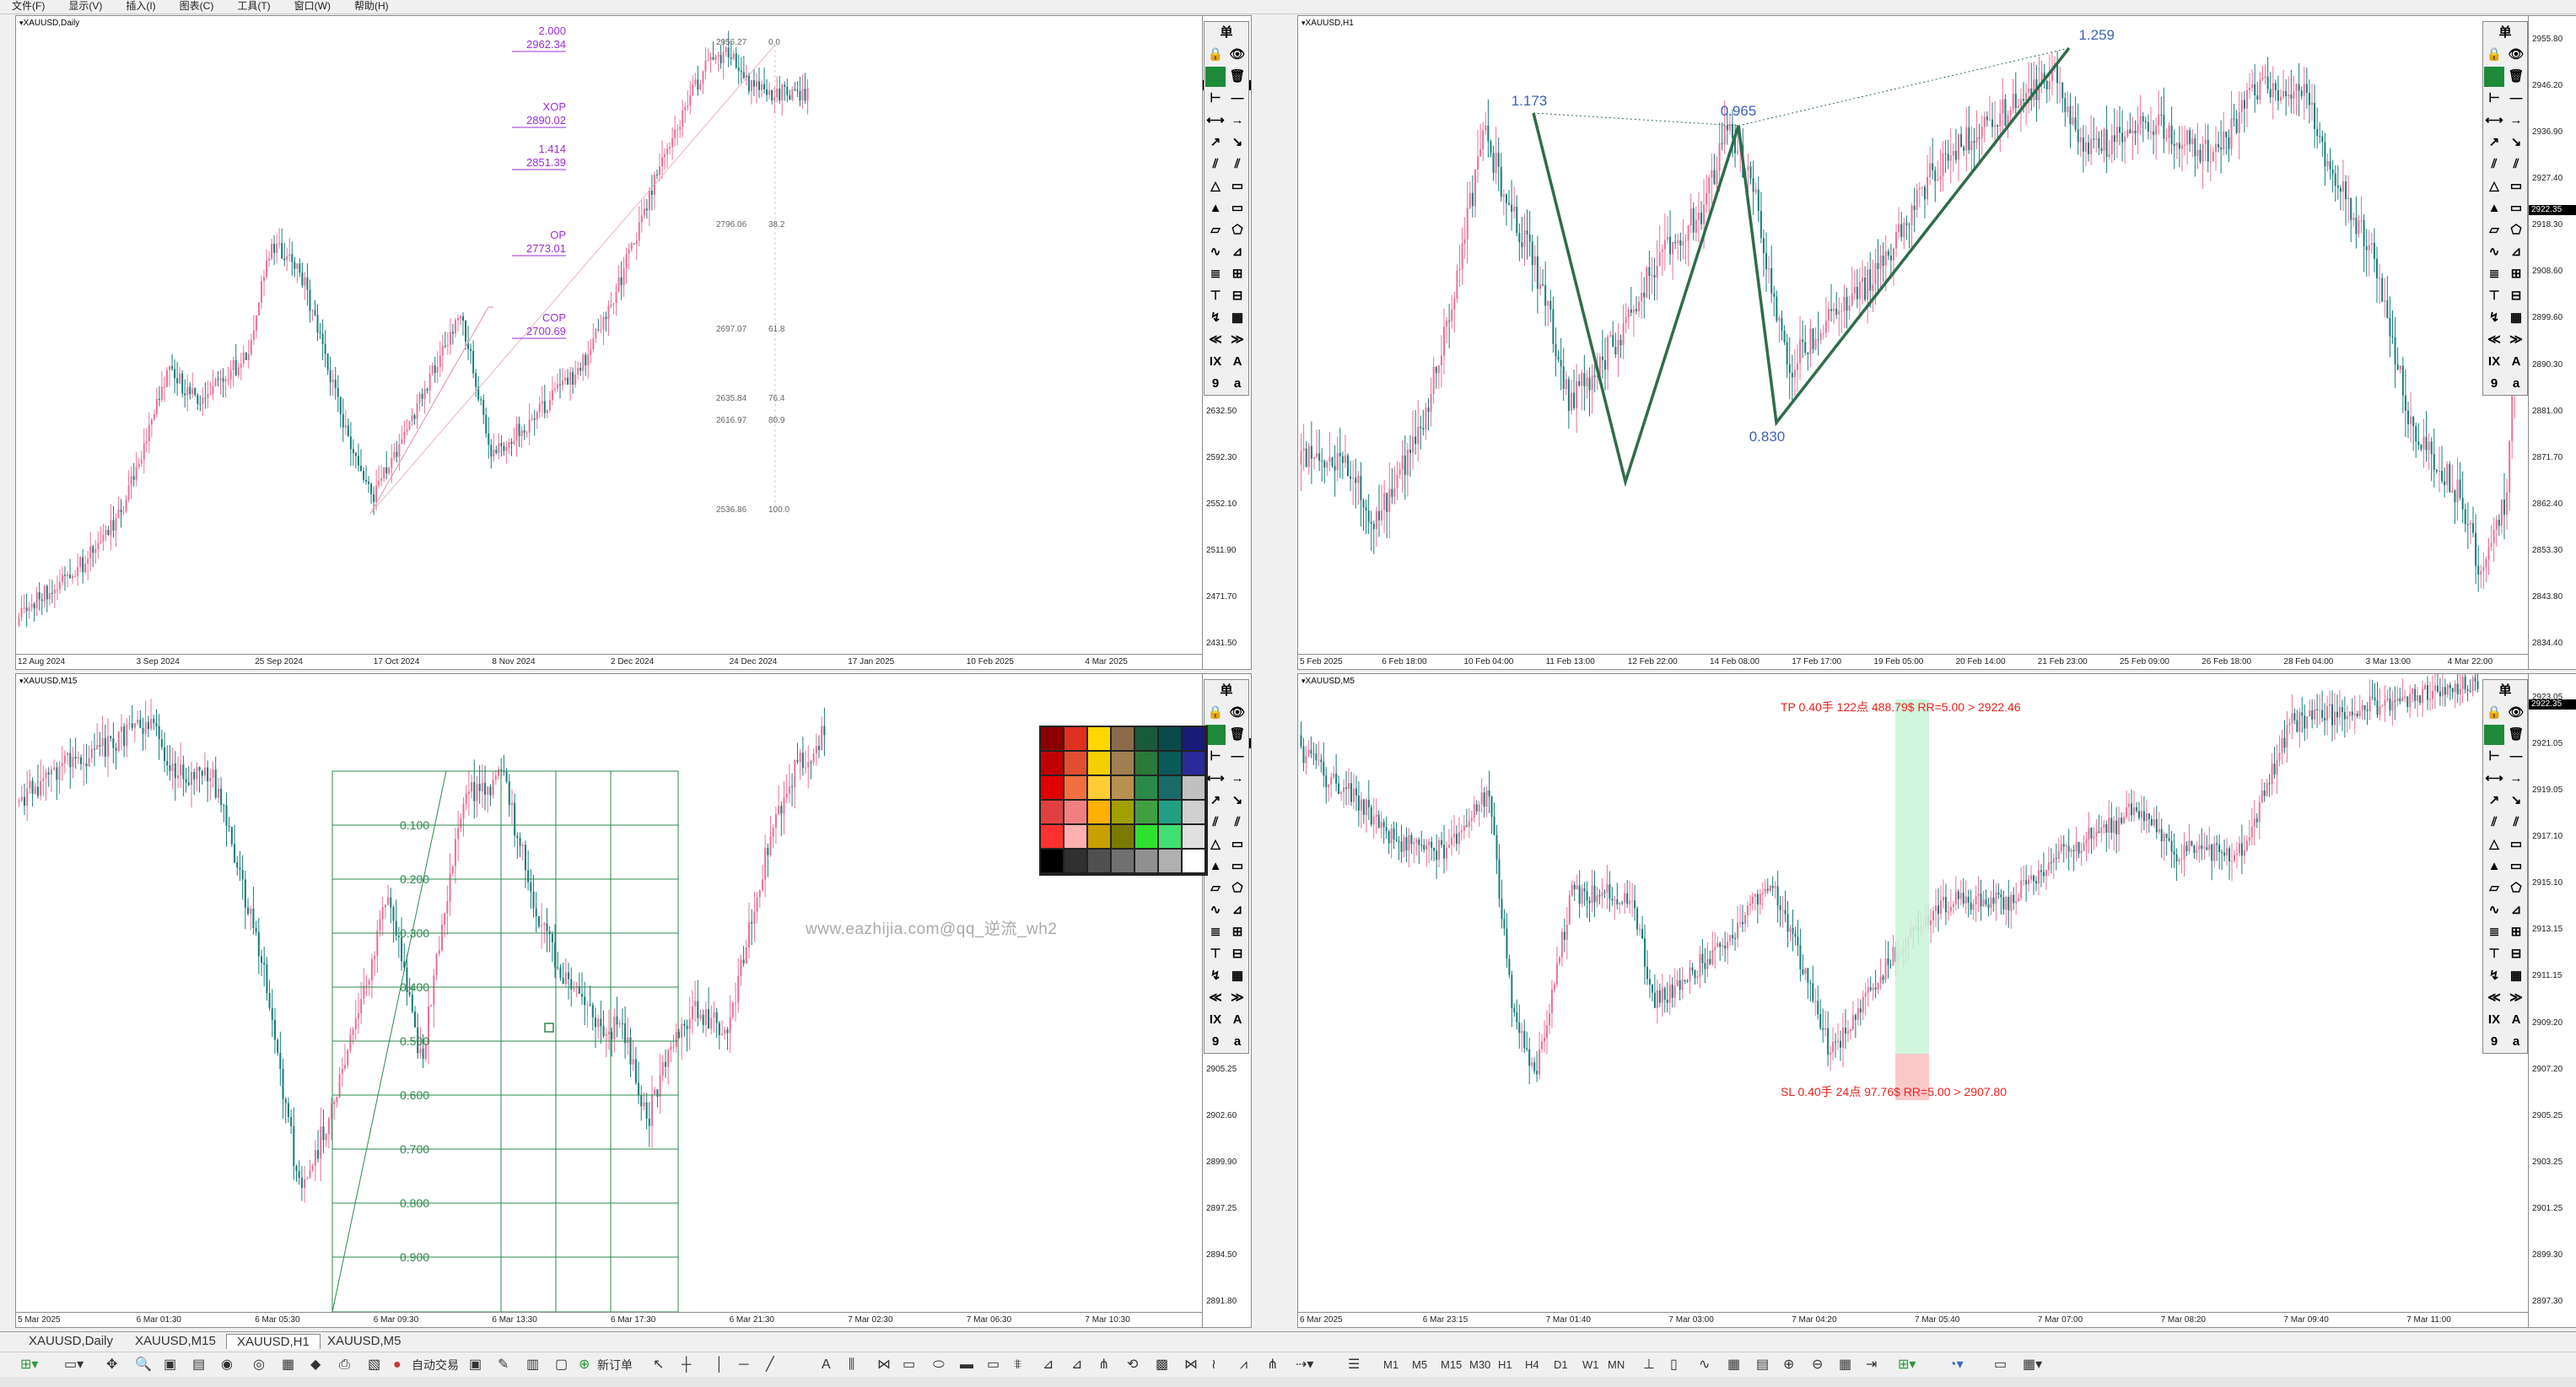  What do you see at coordinates (658, 1365) in the screenshot?
I see `cursor-icon: ↖` at bounding box center [658, 1365].